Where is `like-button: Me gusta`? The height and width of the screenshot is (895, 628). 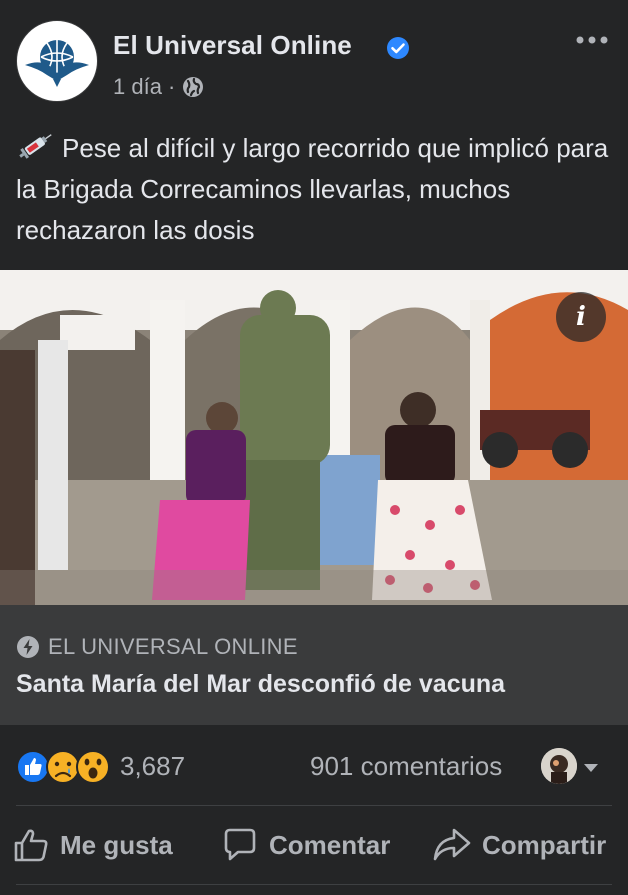
like-button: Me gusta is located at coordinates (92, 845).